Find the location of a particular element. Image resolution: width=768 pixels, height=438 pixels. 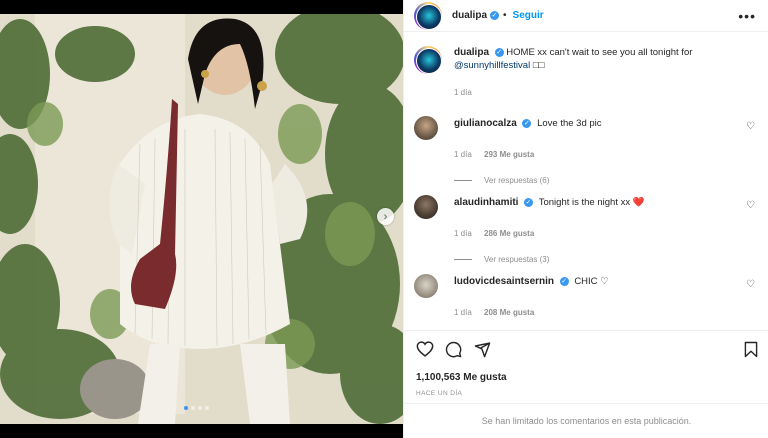

share-send-icon is located at coordinates (482, 349).